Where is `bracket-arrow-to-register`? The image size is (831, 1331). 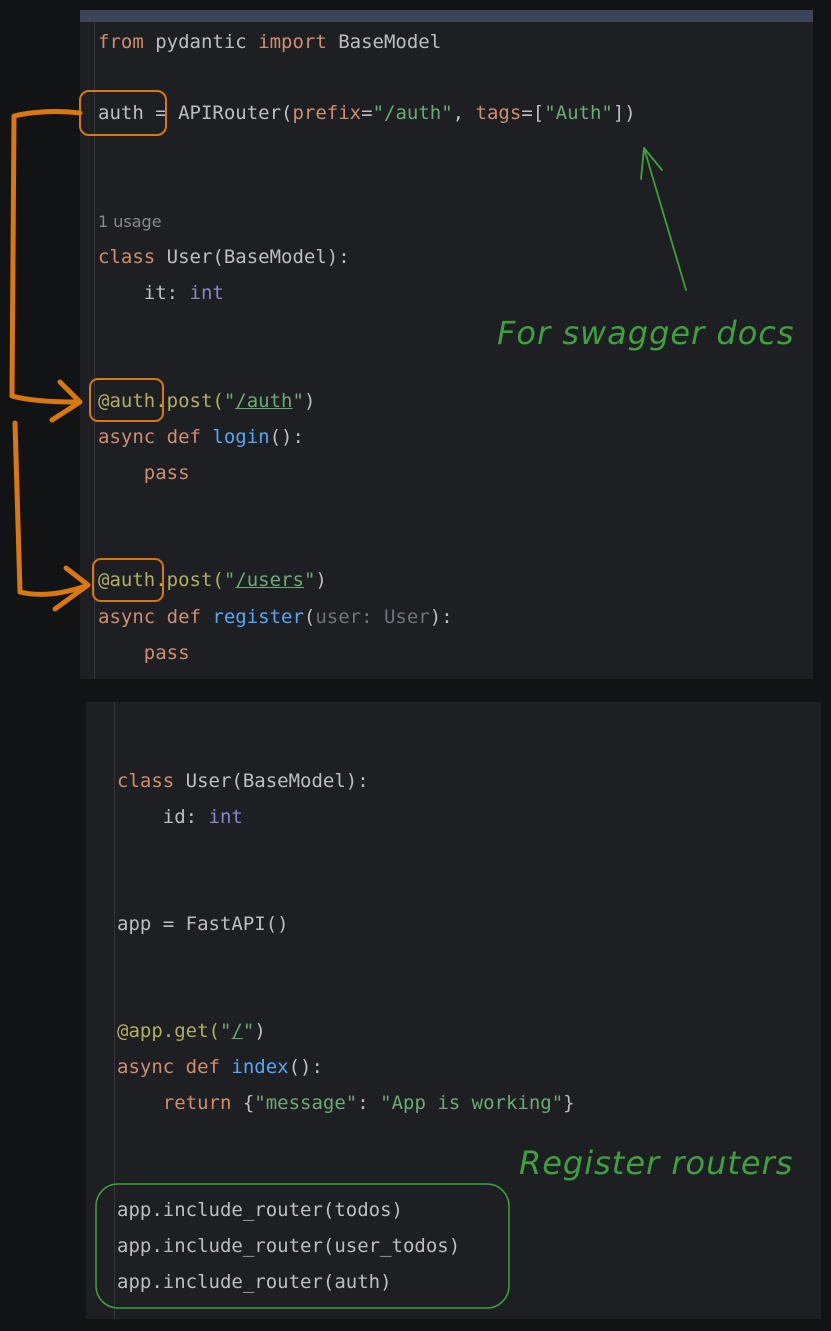
bracket-arrow-to-register is located at coordinates (50, 508).